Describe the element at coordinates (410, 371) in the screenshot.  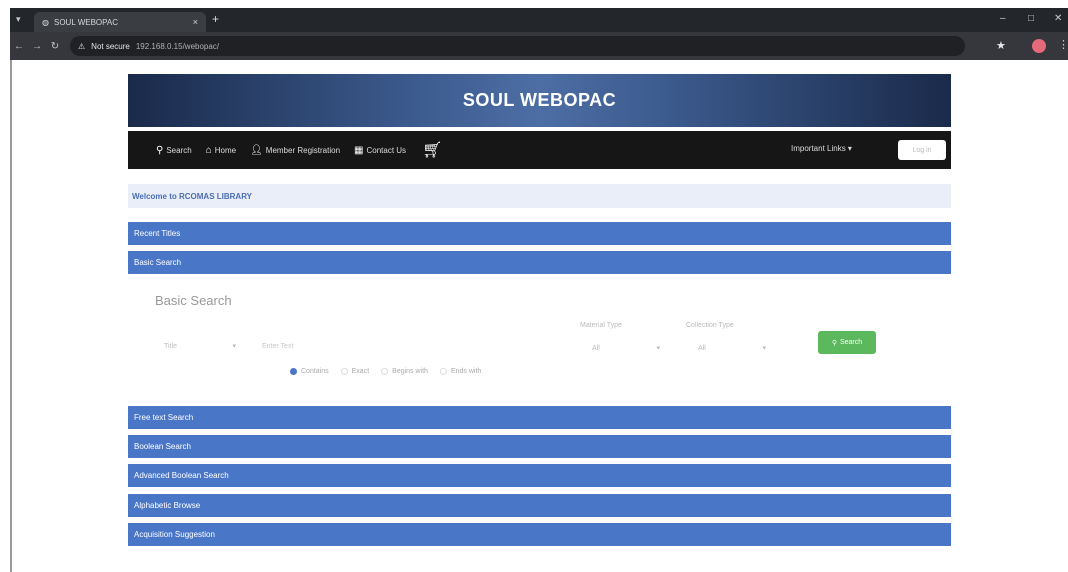
I see `radio-label: Begins with` at that location.